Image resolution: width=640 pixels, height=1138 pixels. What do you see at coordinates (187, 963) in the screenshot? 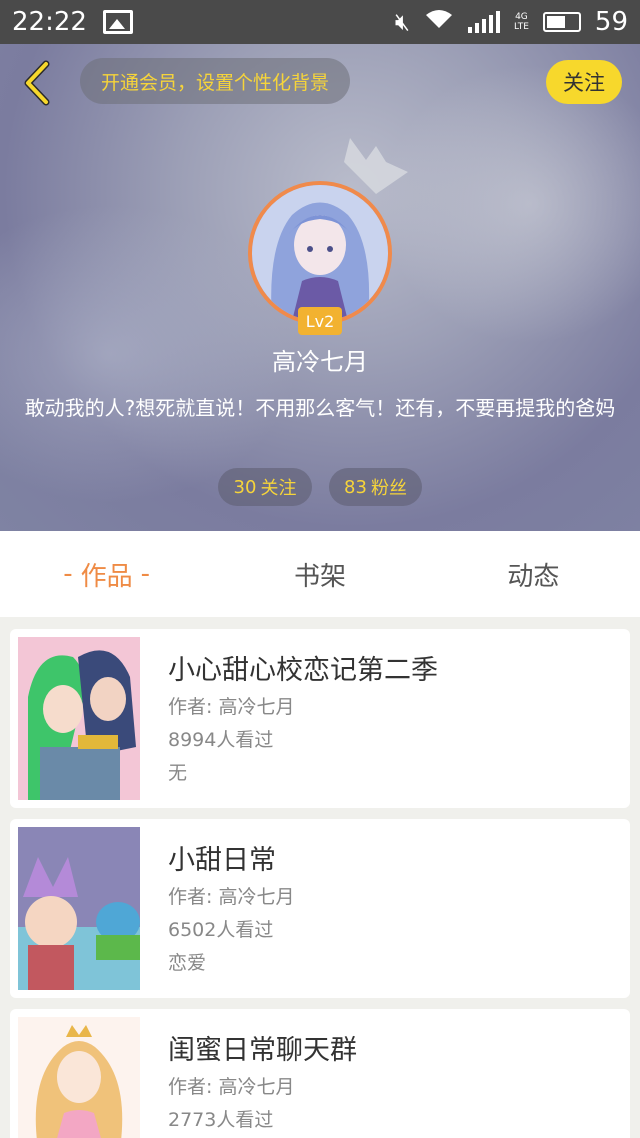
I see `work-tag: 恋爱` at bounding box center [187, 963].